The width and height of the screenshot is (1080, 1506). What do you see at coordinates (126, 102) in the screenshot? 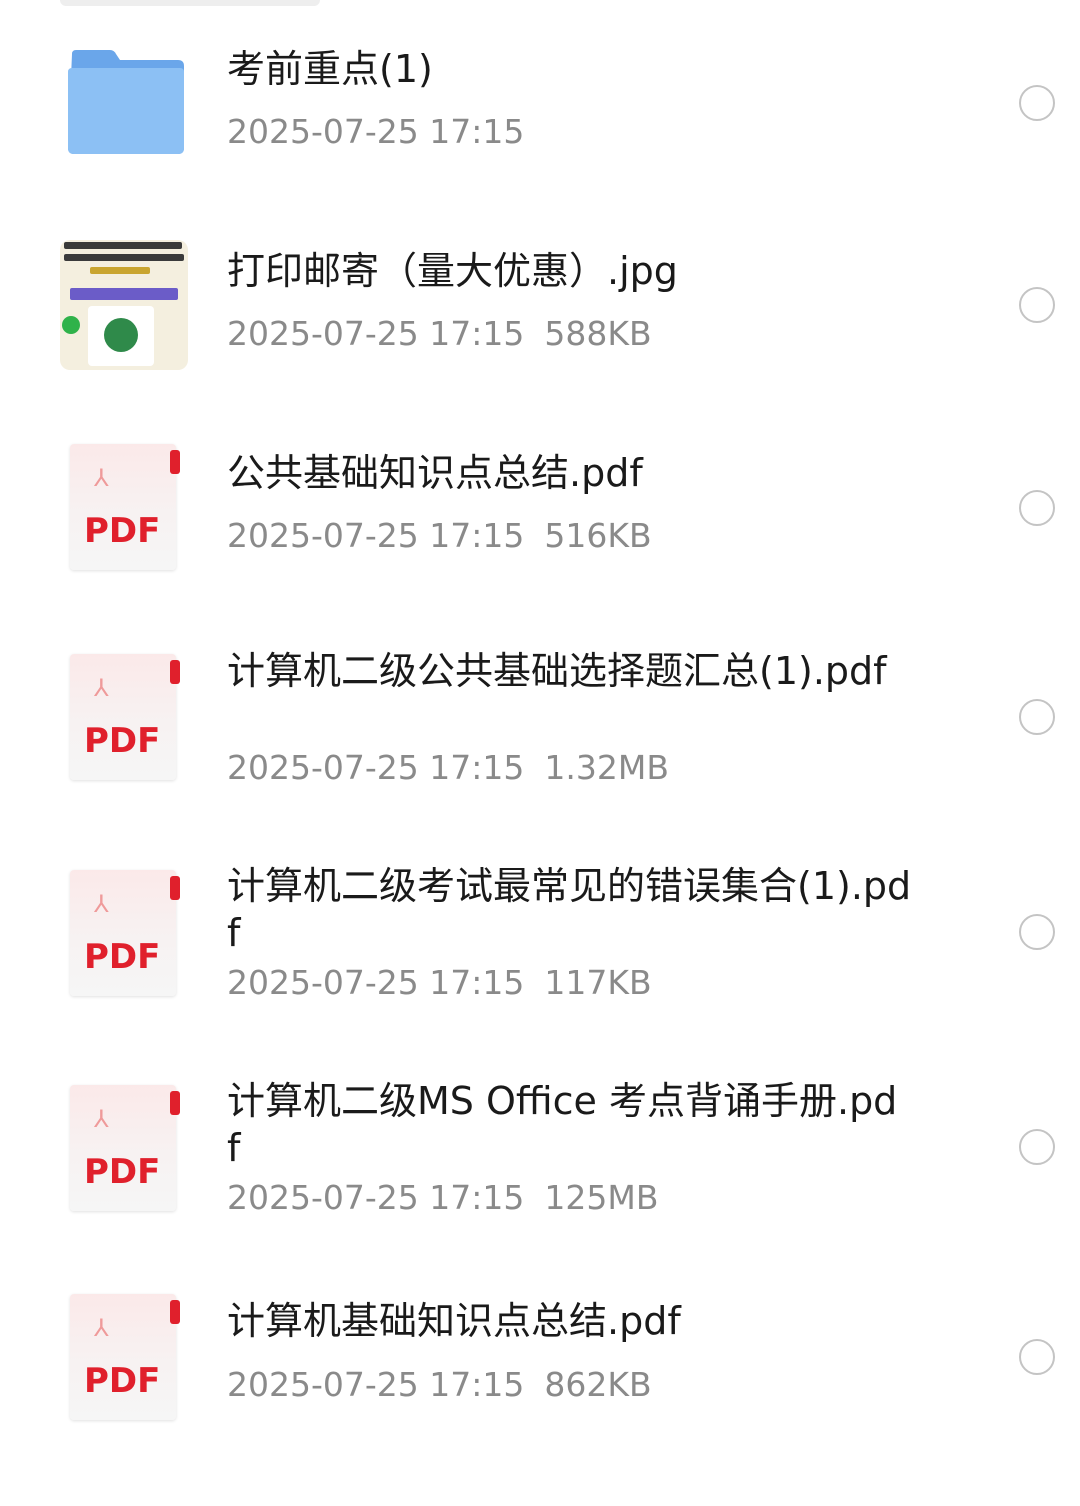
I see `folder-icon-graphic` at bounding box center [126, 102].